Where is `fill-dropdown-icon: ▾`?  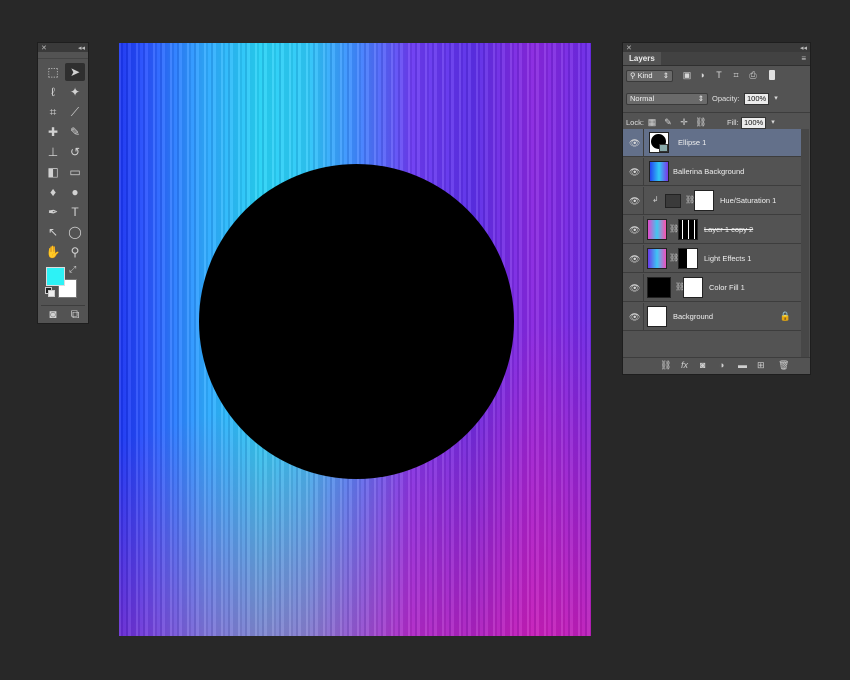
fill-dropdown-icon: ▾ is located at coordinates (773, 123).